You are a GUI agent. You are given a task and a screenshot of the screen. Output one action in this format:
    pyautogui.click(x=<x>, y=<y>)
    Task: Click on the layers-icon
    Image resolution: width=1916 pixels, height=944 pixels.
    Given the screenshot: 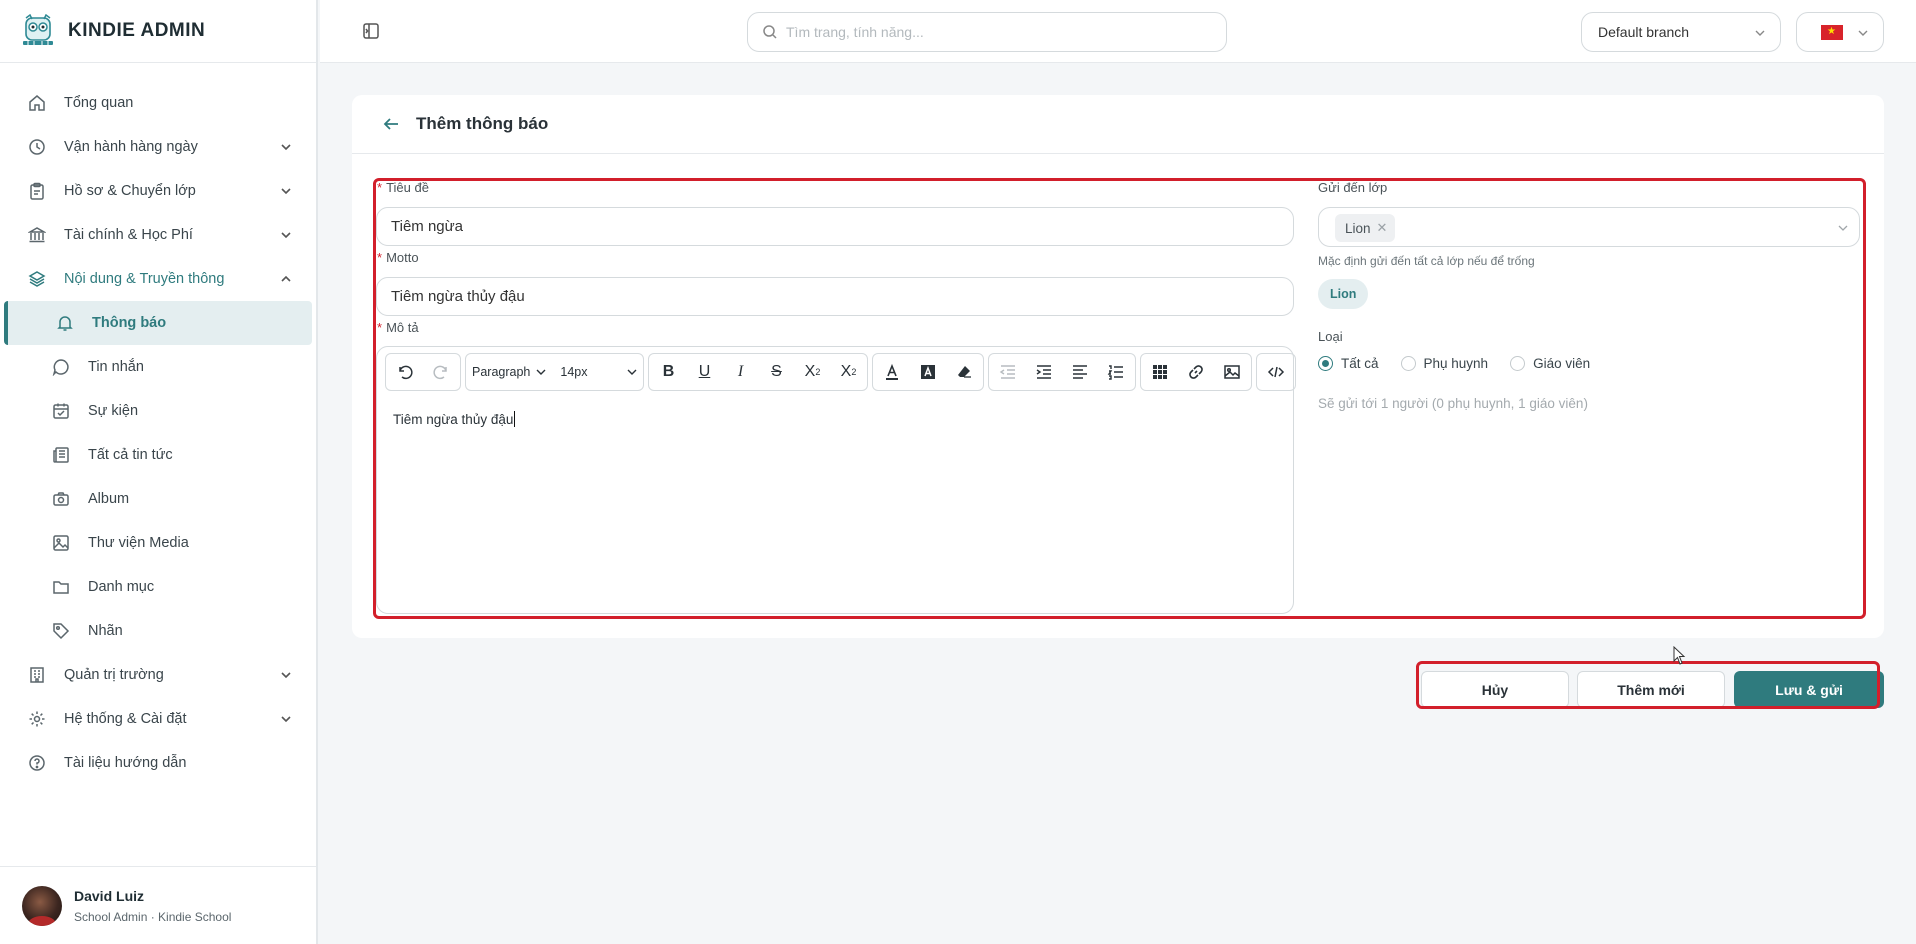 What is the action you would take?
    pyautogui.click(x=37, y=279)
    